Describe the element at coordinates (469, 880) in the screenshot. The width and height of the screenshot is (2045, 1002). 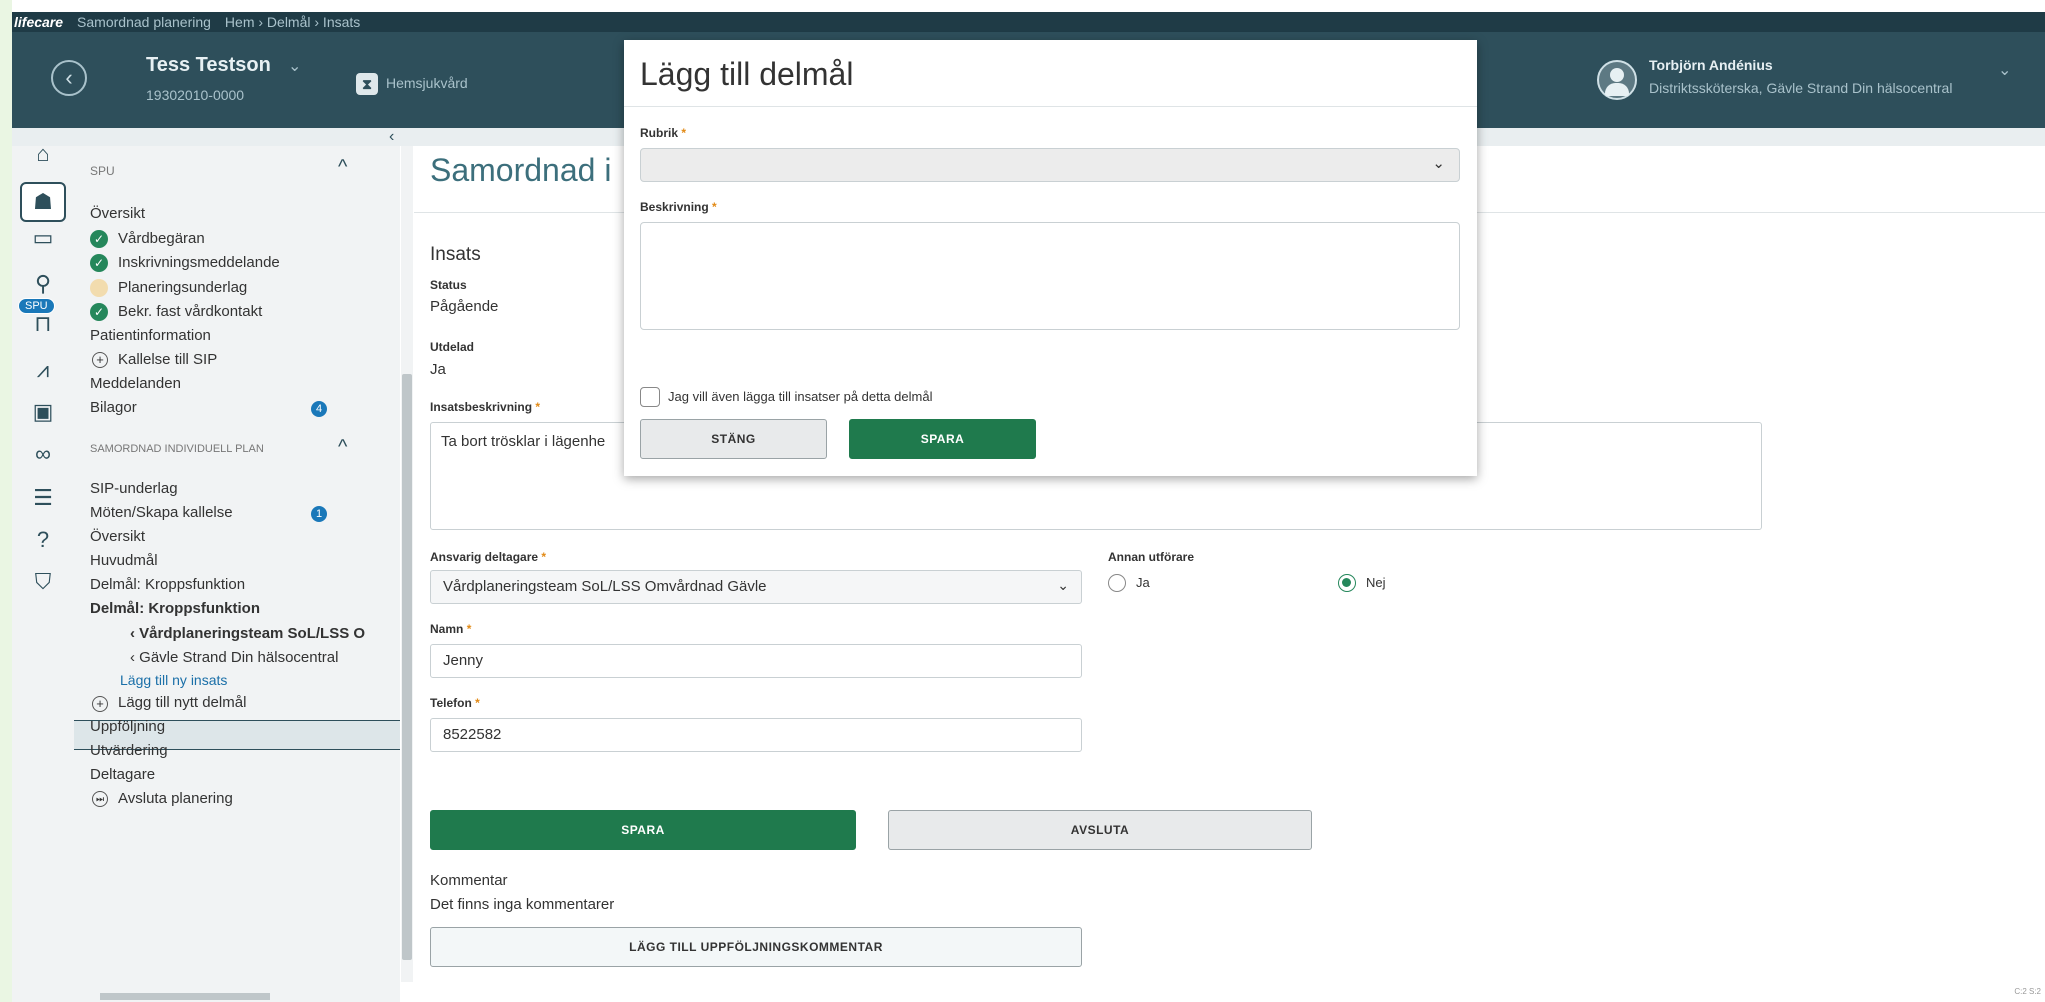
I see `kommentar-heading: Kommentar` at that location.